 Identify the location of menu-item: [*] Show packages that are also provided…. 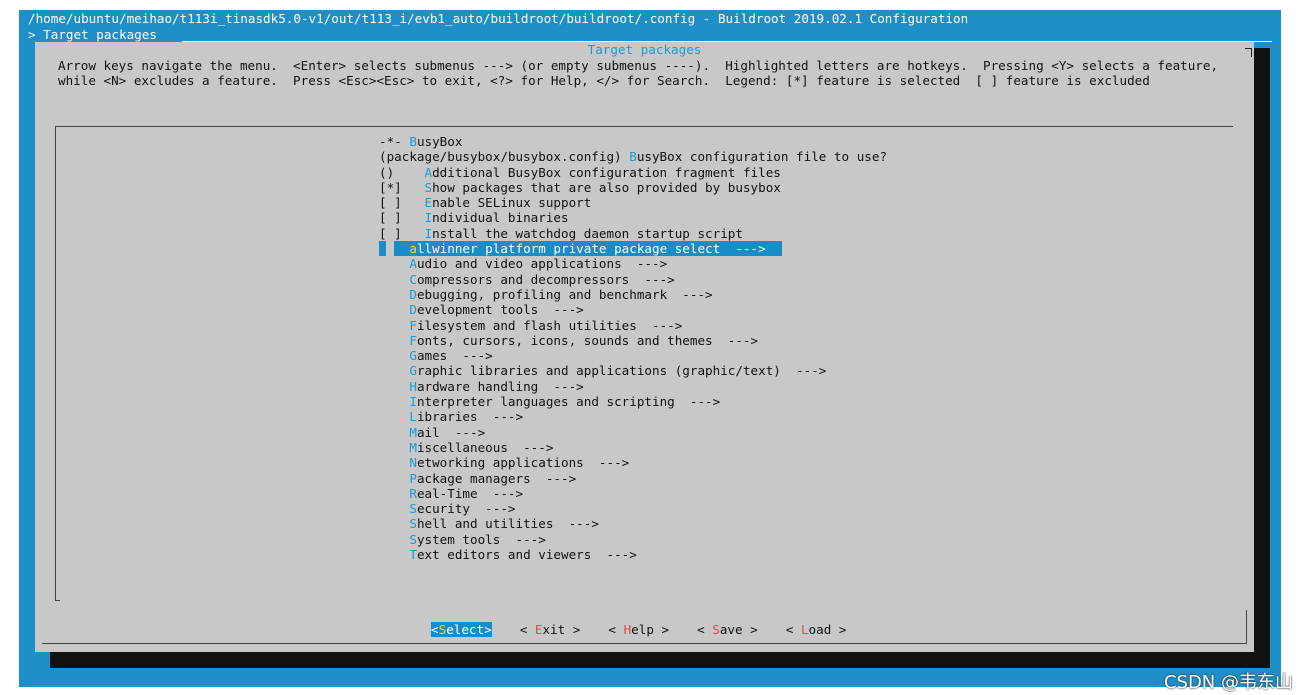
(633, 187).